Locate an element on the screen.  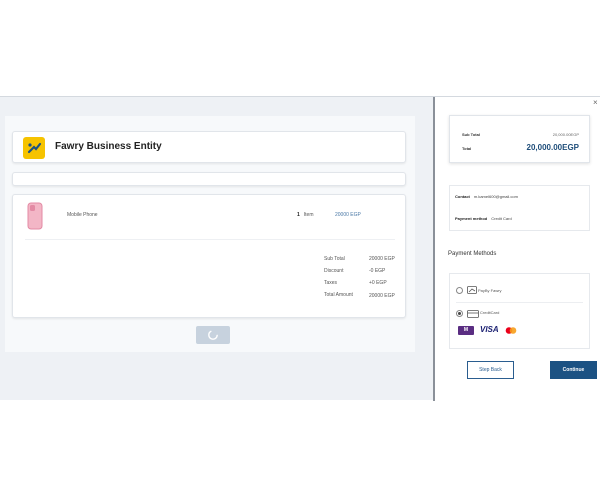
spinner-icon is located at coordinates (213, 335).